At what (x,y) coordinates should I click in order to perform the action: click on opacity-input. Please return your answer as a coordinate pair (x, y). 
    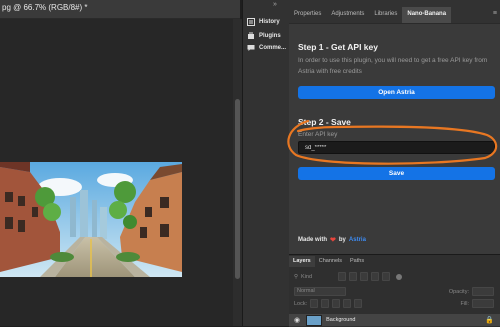
    Looking at the image, I should click on (483, 291).